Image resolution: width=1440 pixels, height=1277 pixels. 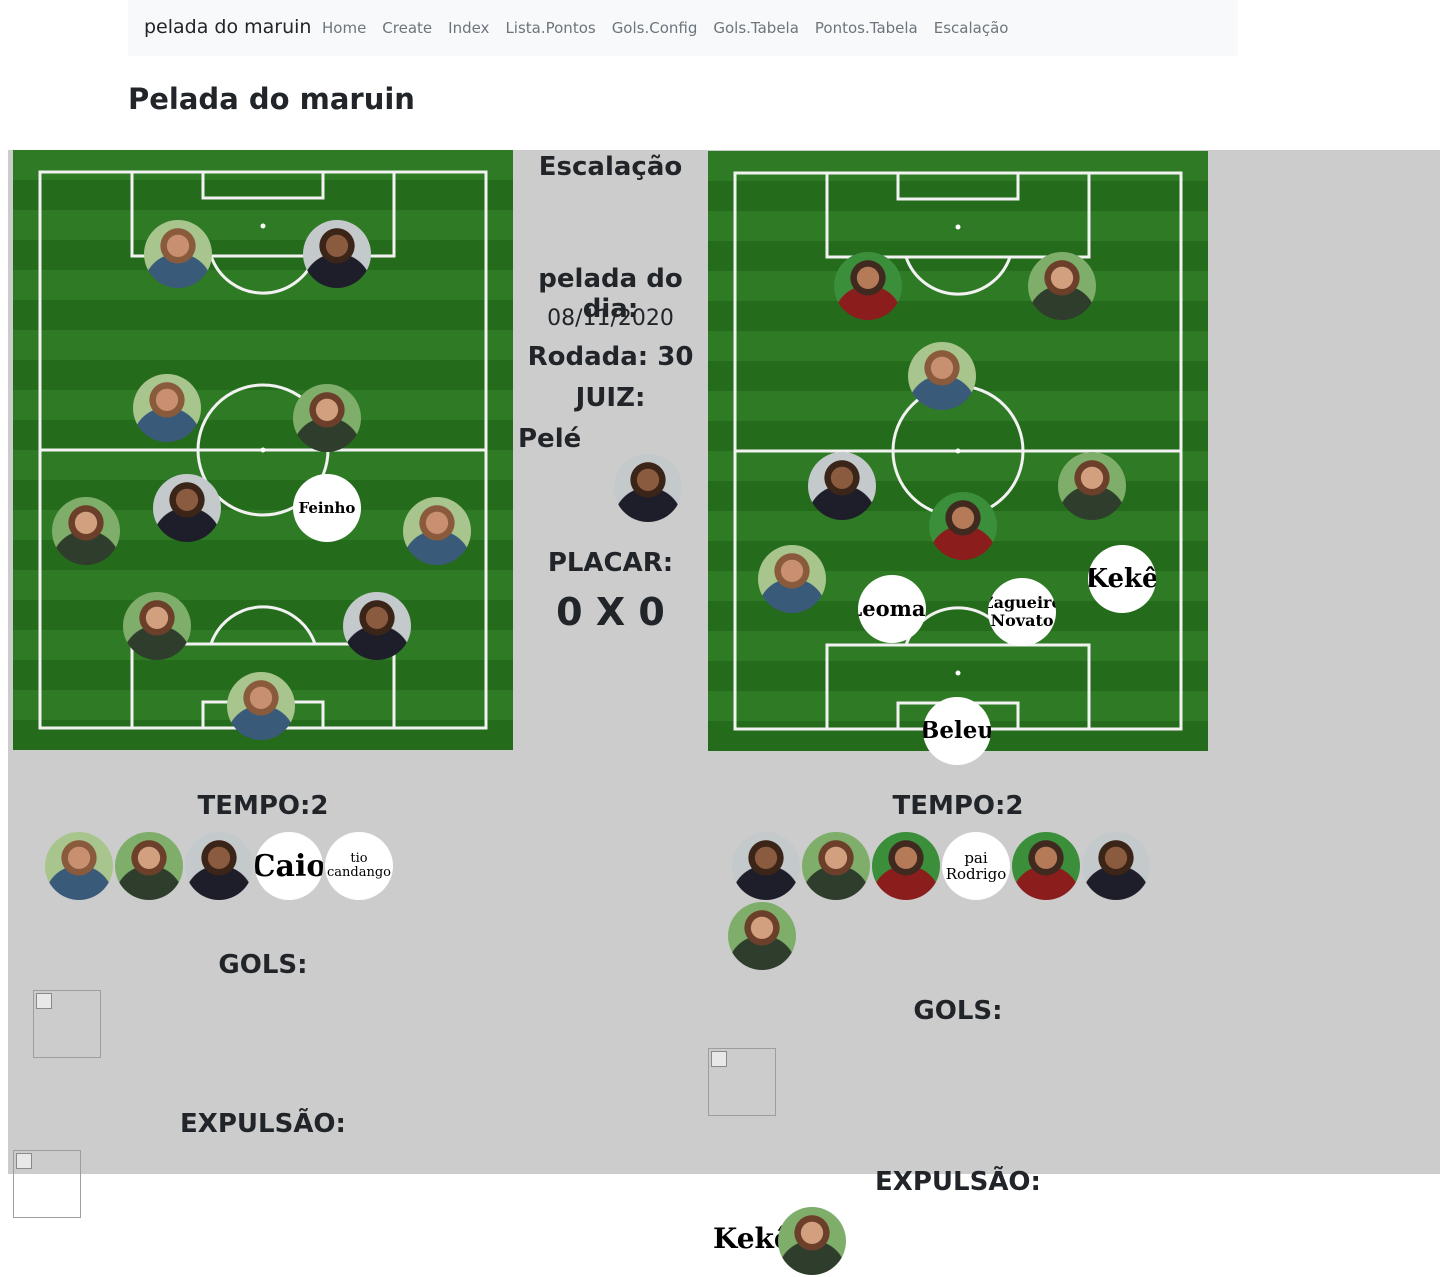 What do you see at coordinates (976, 866) in the screenshot?
I see `bench-player-pai-rodrigo: pai Rodrigo` at bounding box center [976, 866].